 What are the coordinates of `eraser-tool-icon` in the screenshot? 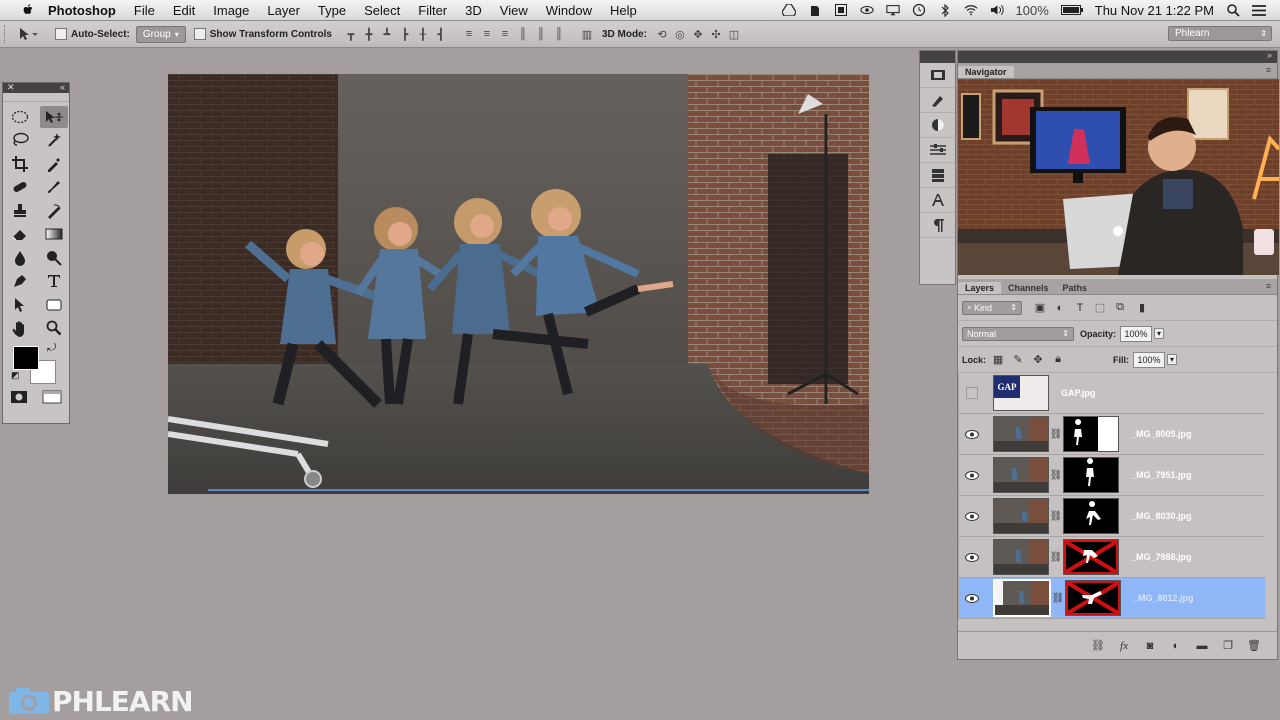 It's located at (20, 235).